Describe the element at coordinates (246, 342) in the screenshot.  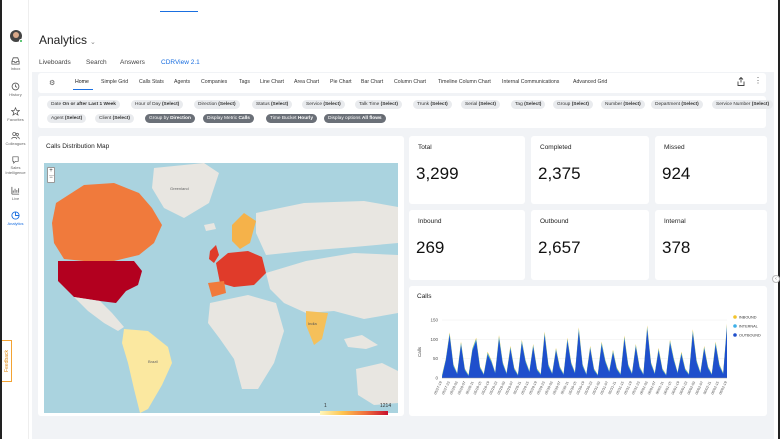
I see `map-africa` at that location.